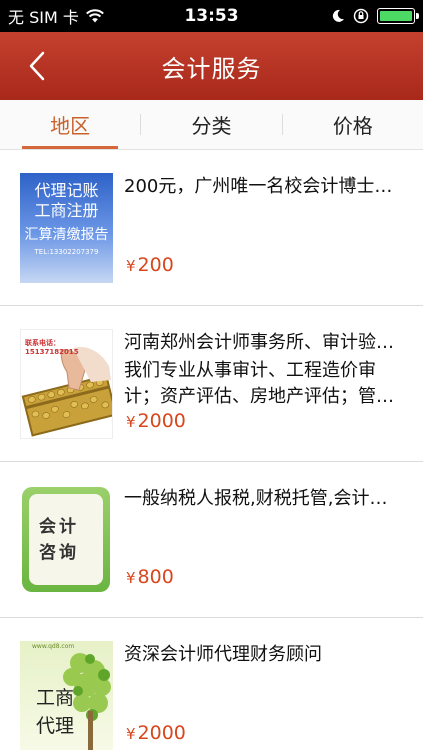 Image resolution: width=423 pixels, height=750 pixels. I want to click on back-button, so click(41, 66).